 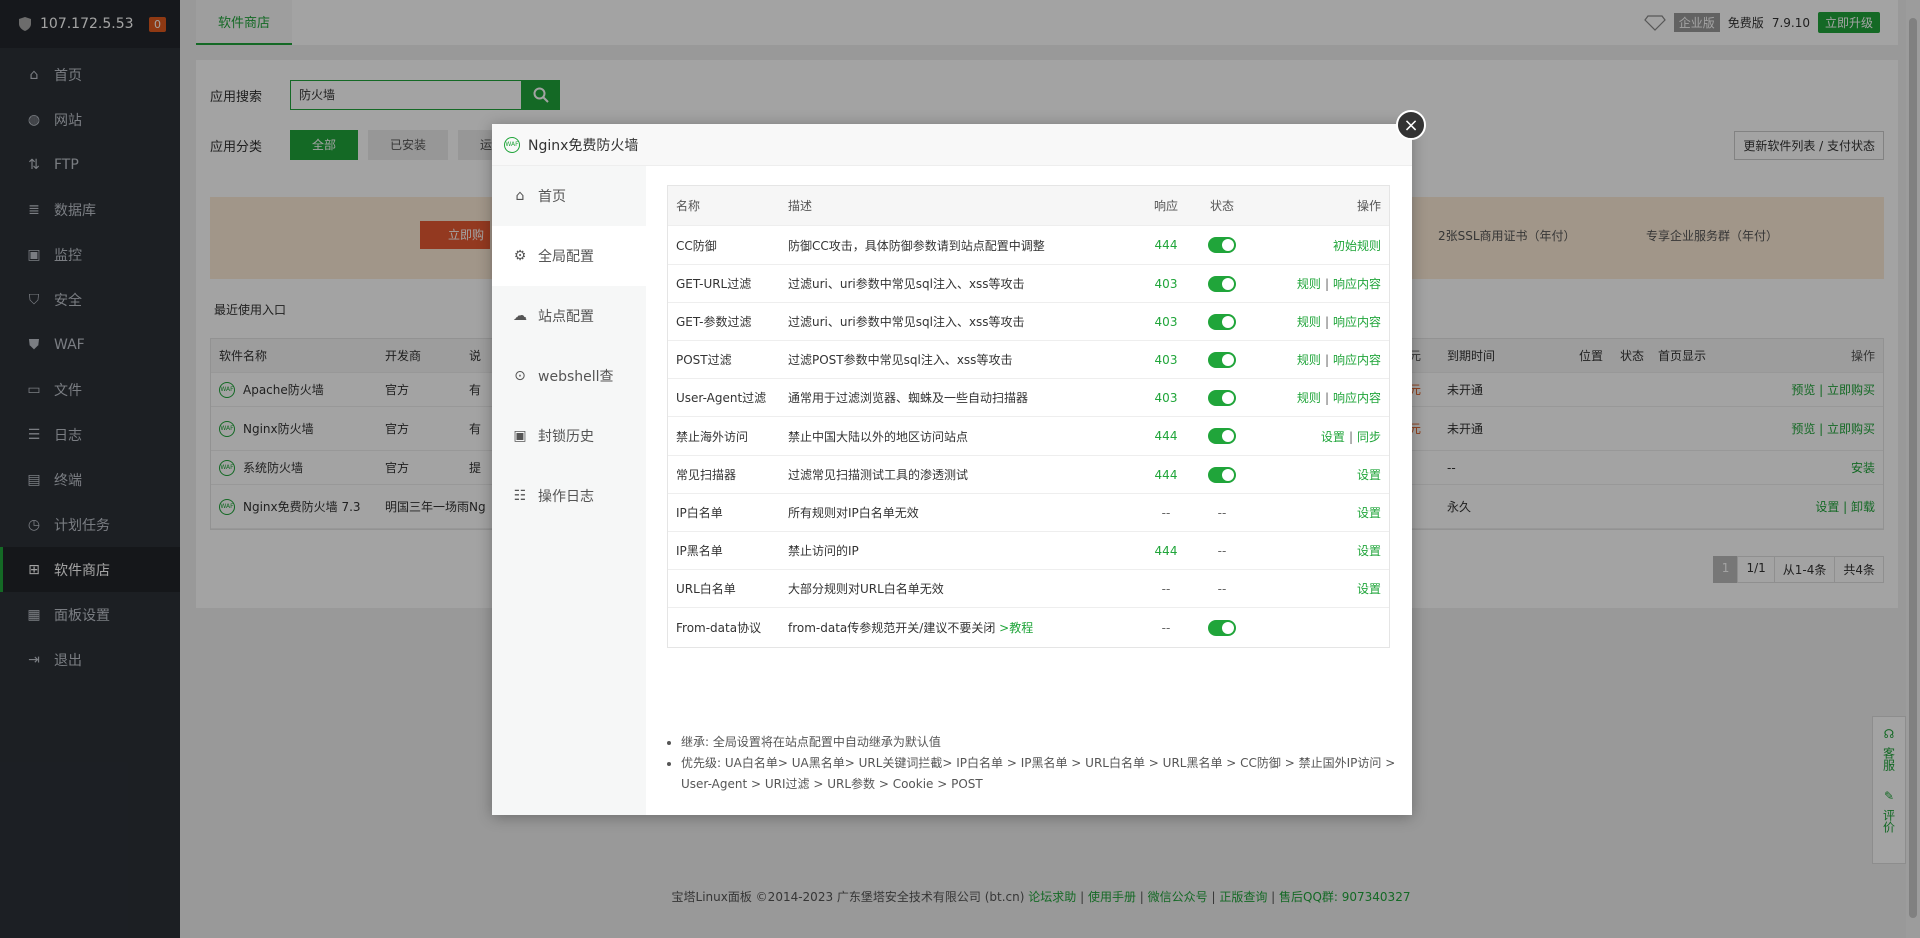 What do you see at coordinates (569, 436) in the screenshot?
I see `modal-nav-item: ▣ 封锁历史` at bounding box center [569, 436].